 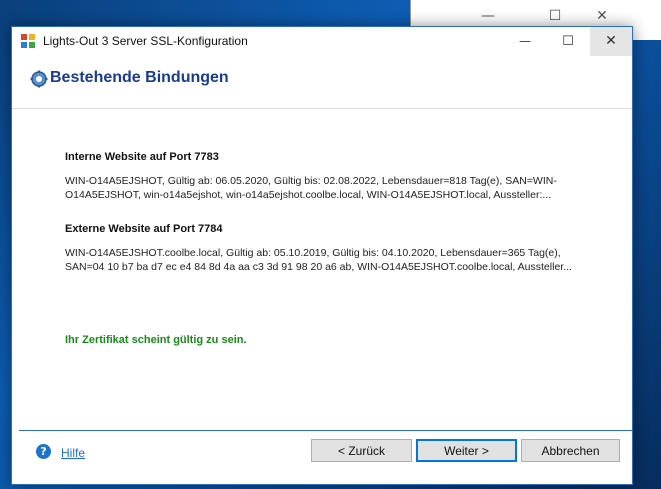 I want to click on minimize-button: —, so click(x=525, y=41).